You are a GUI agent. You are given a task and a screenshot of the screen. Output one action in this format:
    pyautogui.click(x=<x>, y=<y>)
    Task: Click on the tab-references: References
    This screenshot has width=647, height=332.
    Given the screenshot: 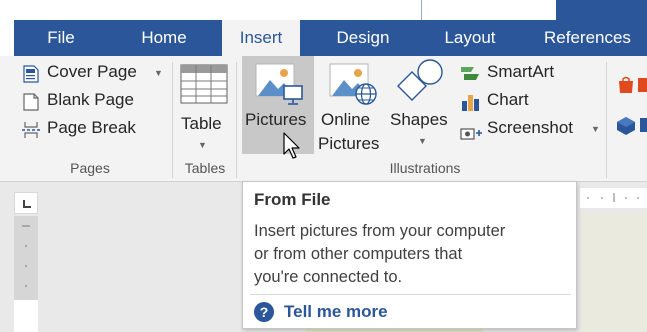 What is the action you would take?
    pyautogui.click(x=589, y=38)
    